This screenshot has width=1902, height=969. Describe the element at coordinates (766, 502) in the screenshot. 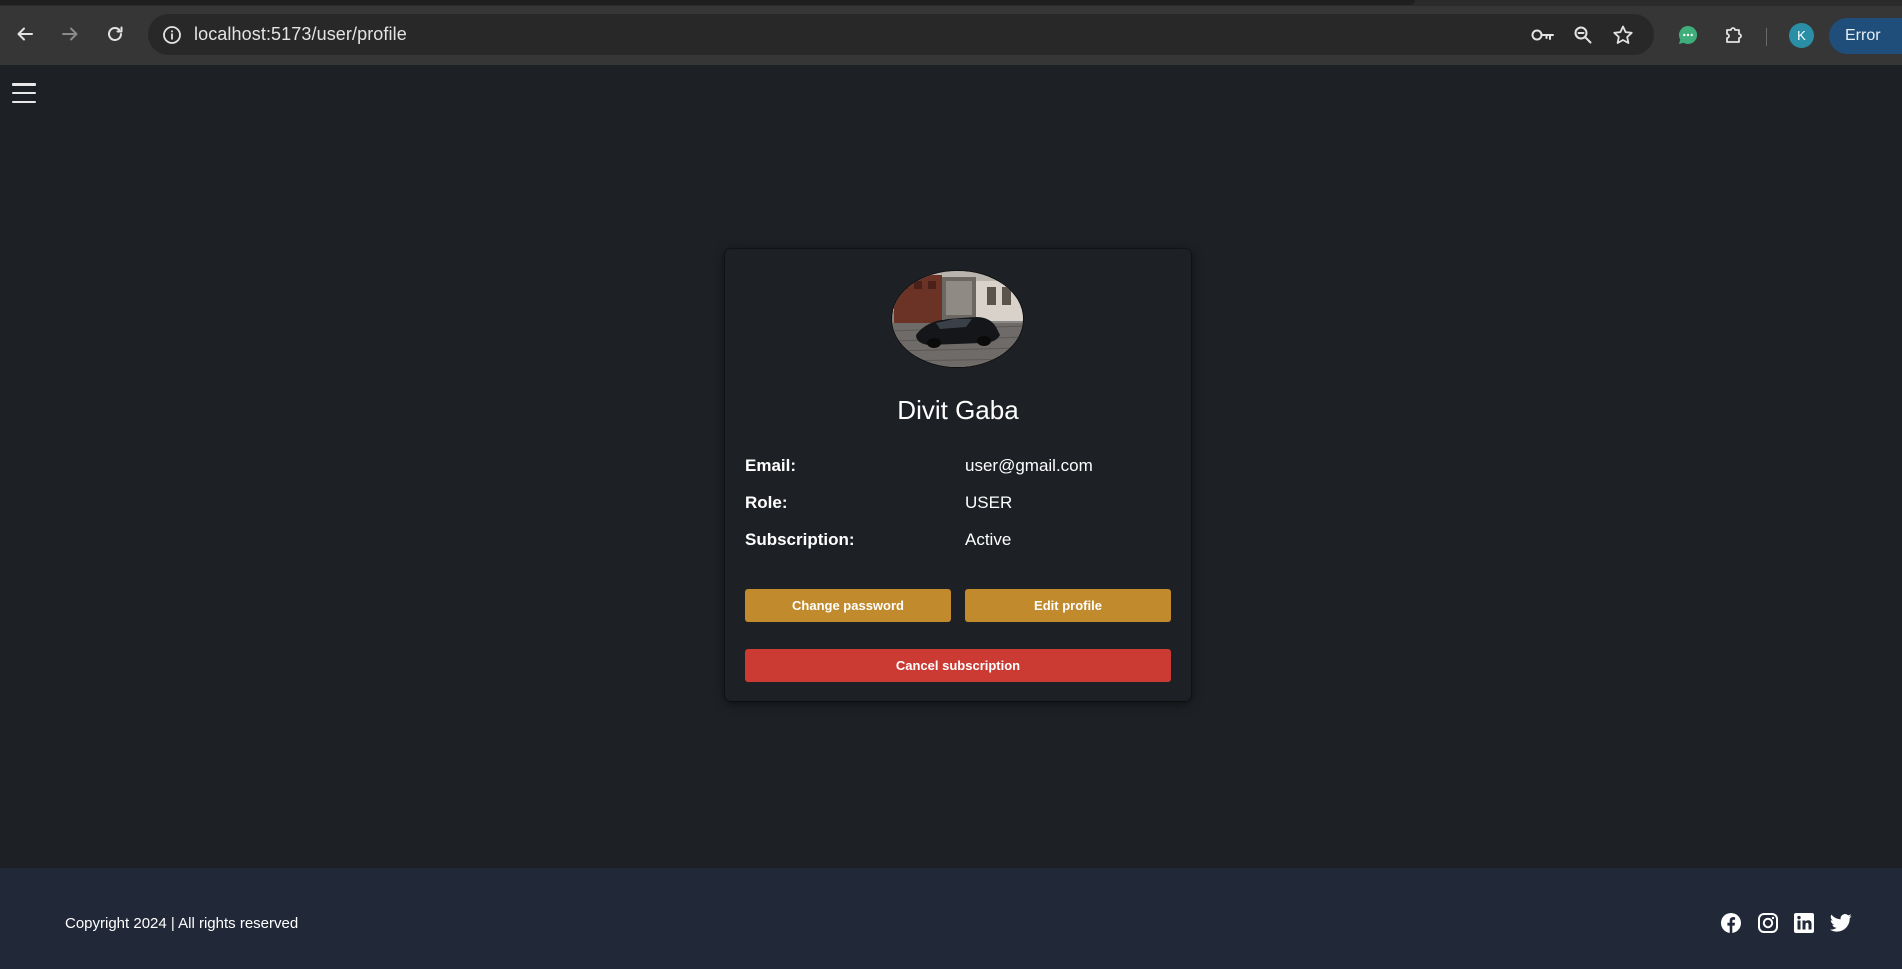

I see `role-label: Role:` at that location.